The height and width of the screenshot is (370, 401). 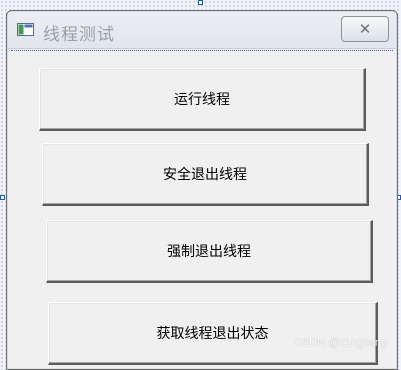 I want to click on force-exit-thread-button: 强制退出线程, so click(x=209, y=251).